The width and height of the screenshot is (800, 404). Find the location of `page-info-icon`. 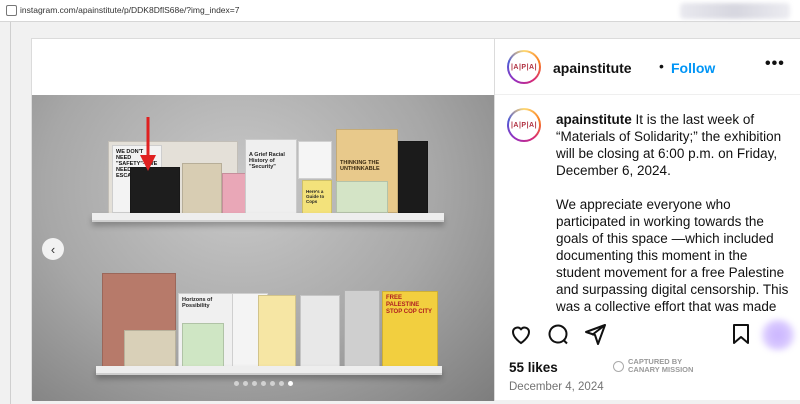

page-info-icon is located at coordinates (11, 10).